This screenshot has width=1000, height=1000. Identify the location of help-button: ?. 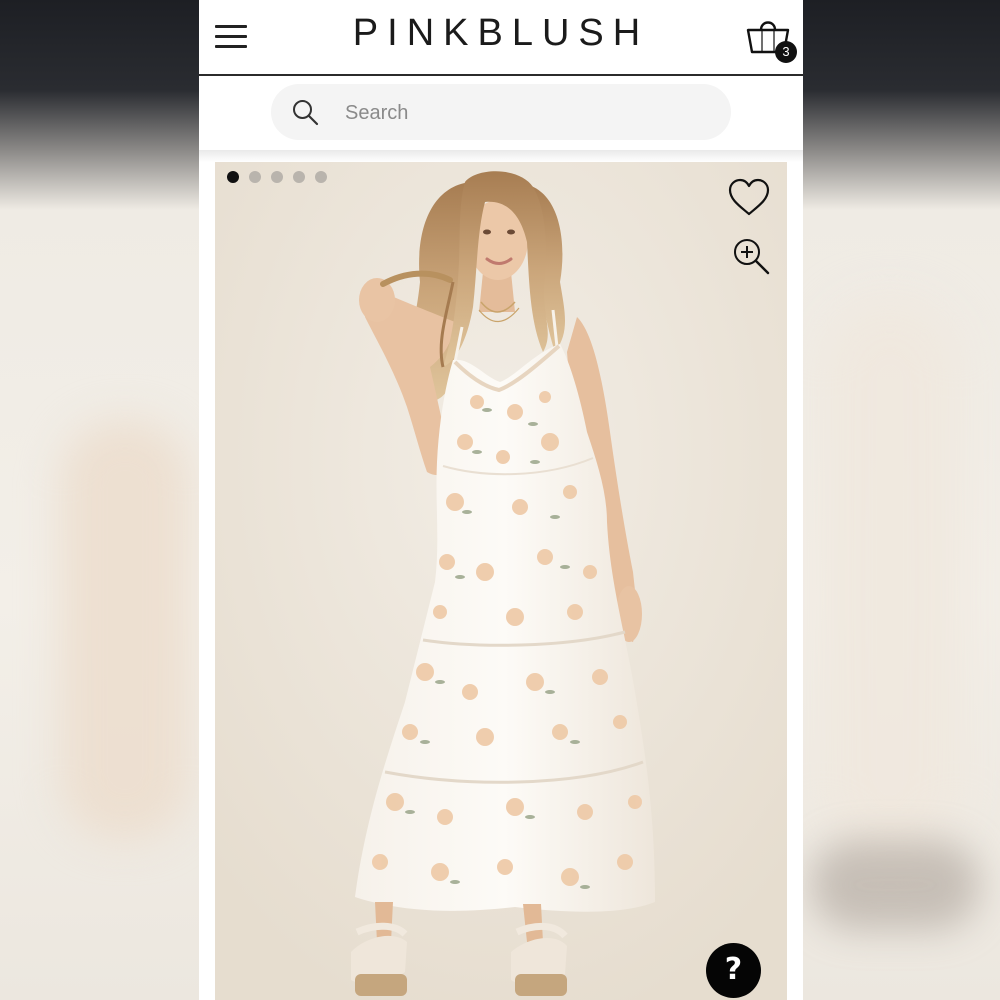
(733, 970).